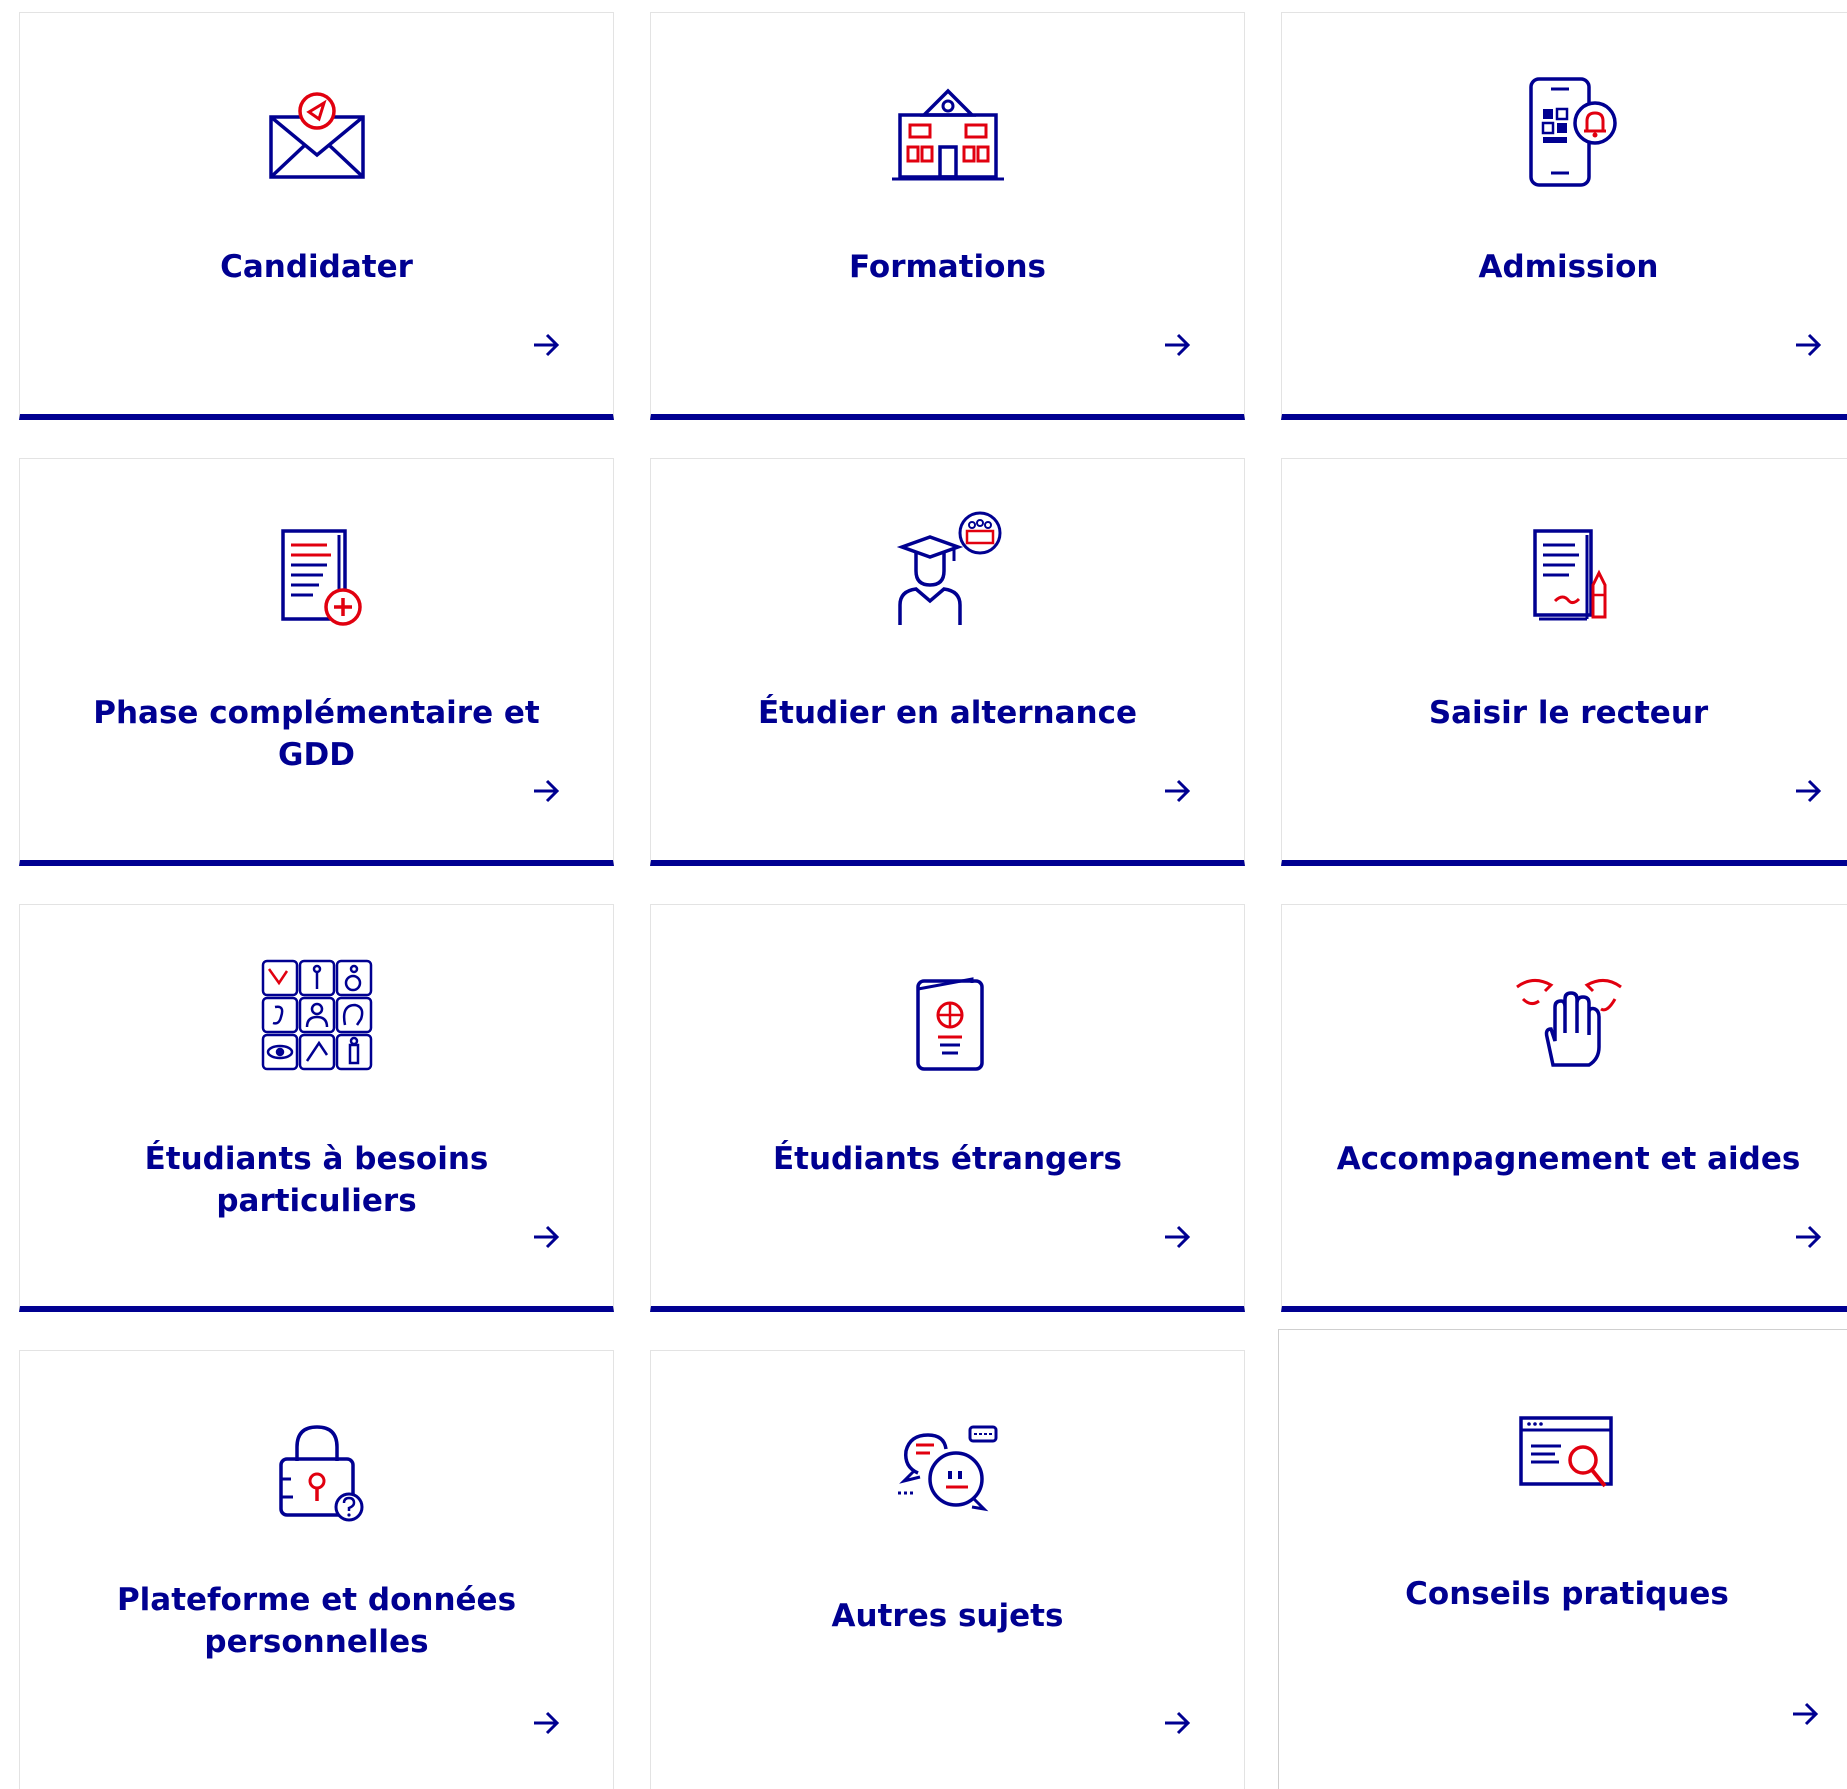 The image size is (1847, 1789). What do you see at coordinates (320, 1473) in the screenshot?
I see `padlock-icon` at bounding box center [320, 1473].